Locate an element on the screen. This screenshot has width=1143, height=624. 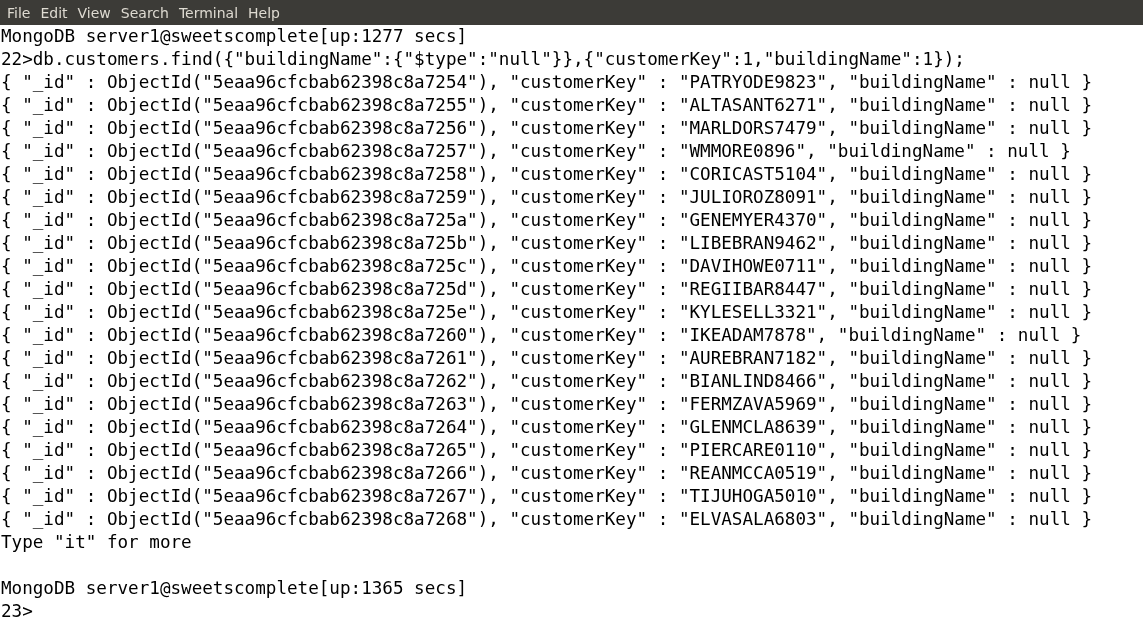
terminal-line: MongoDB server1@sweetscomplete[up:1277 secs] is located at coordinates (234, 36).